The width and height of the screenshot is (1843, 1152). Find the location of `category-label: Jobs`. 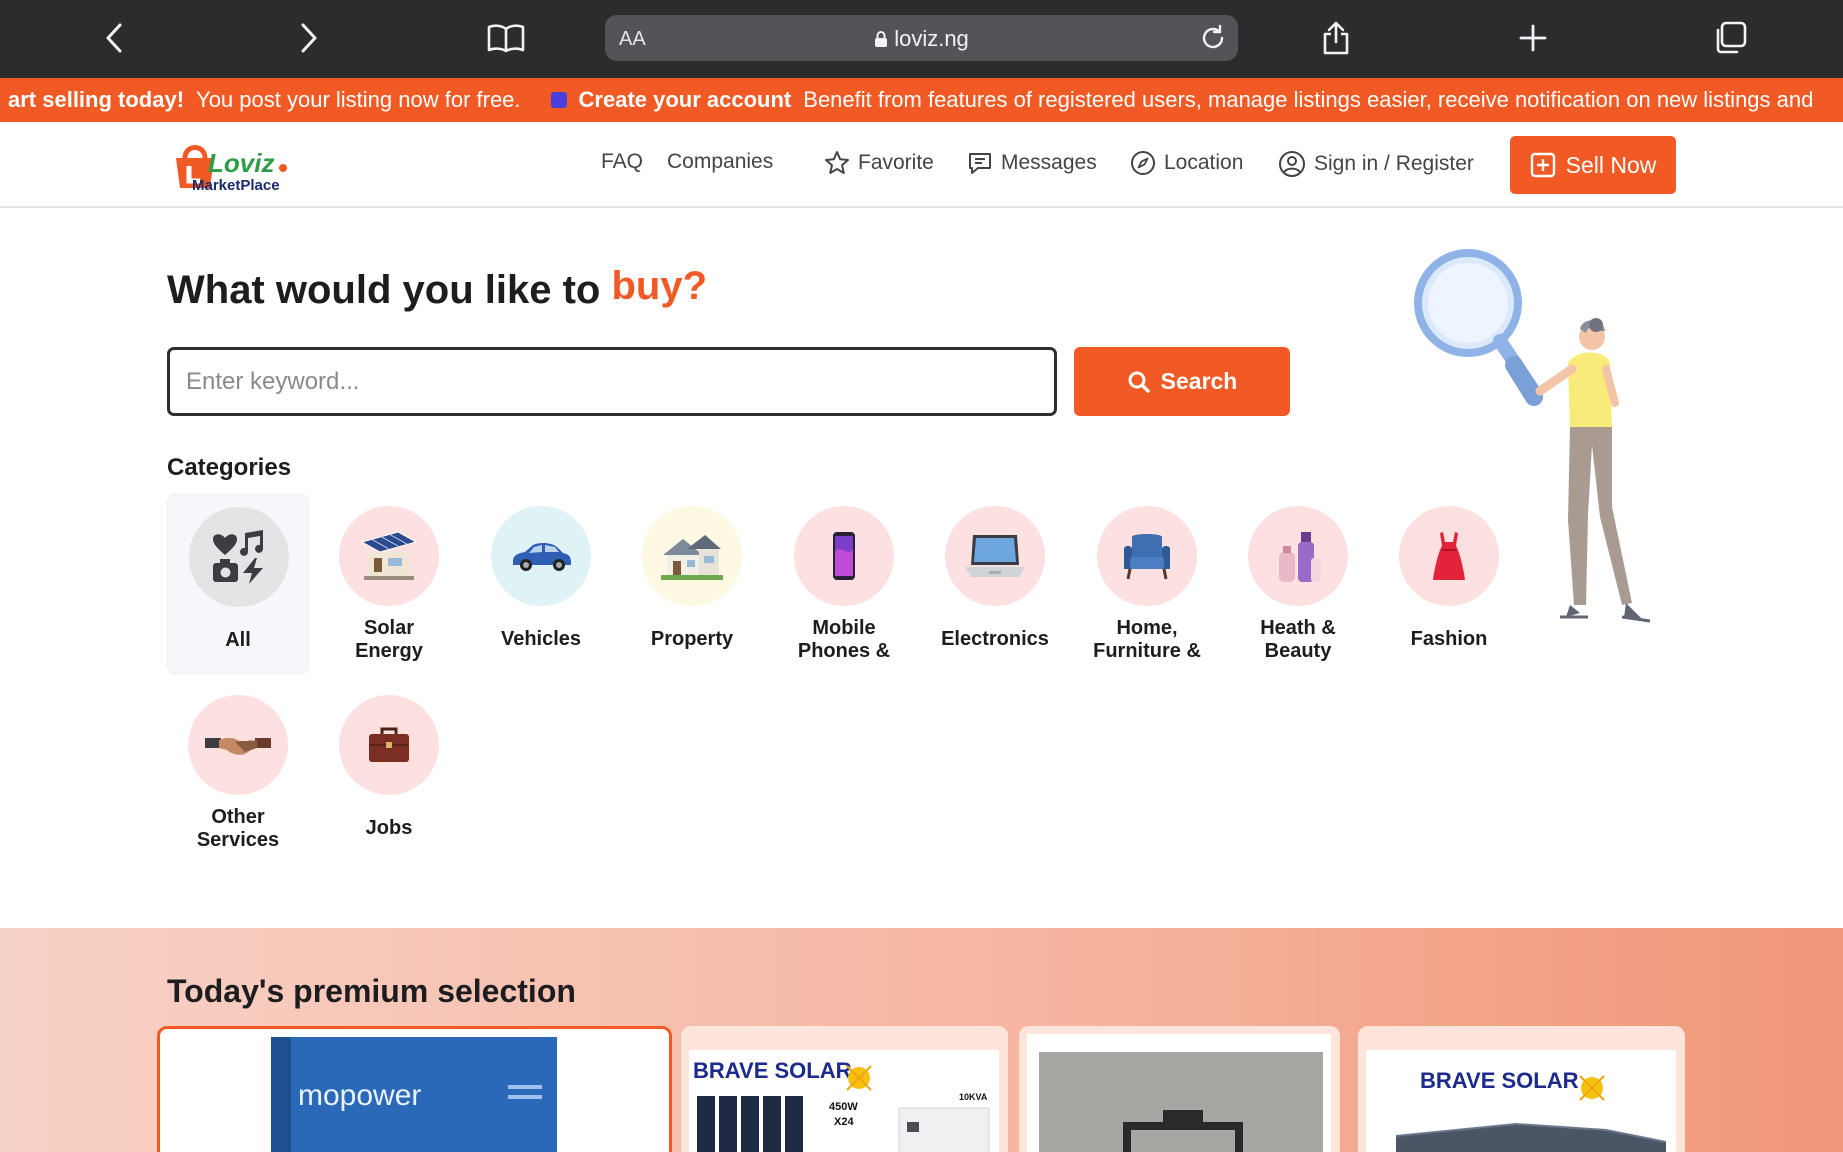

category-label: Jobs is located at coordinates (389, 828).